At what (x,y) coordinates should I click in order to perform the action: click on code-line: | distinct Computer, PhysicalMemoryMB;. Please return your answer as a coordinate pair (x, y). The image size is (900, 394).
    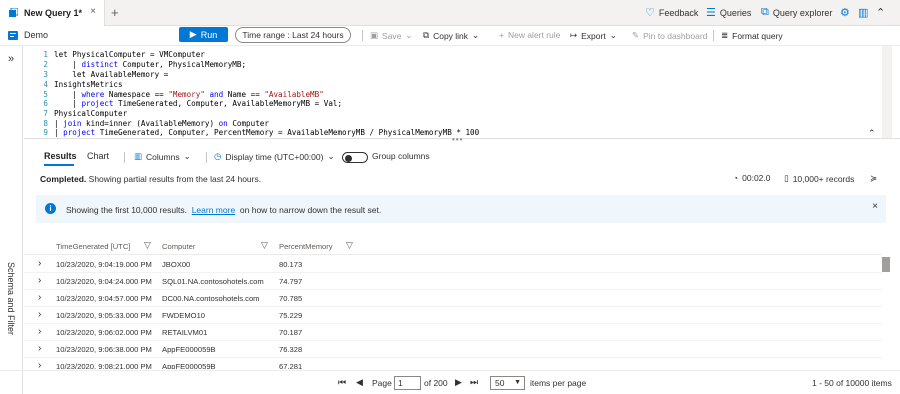
    Looking at the image, I should click on (150, 64).